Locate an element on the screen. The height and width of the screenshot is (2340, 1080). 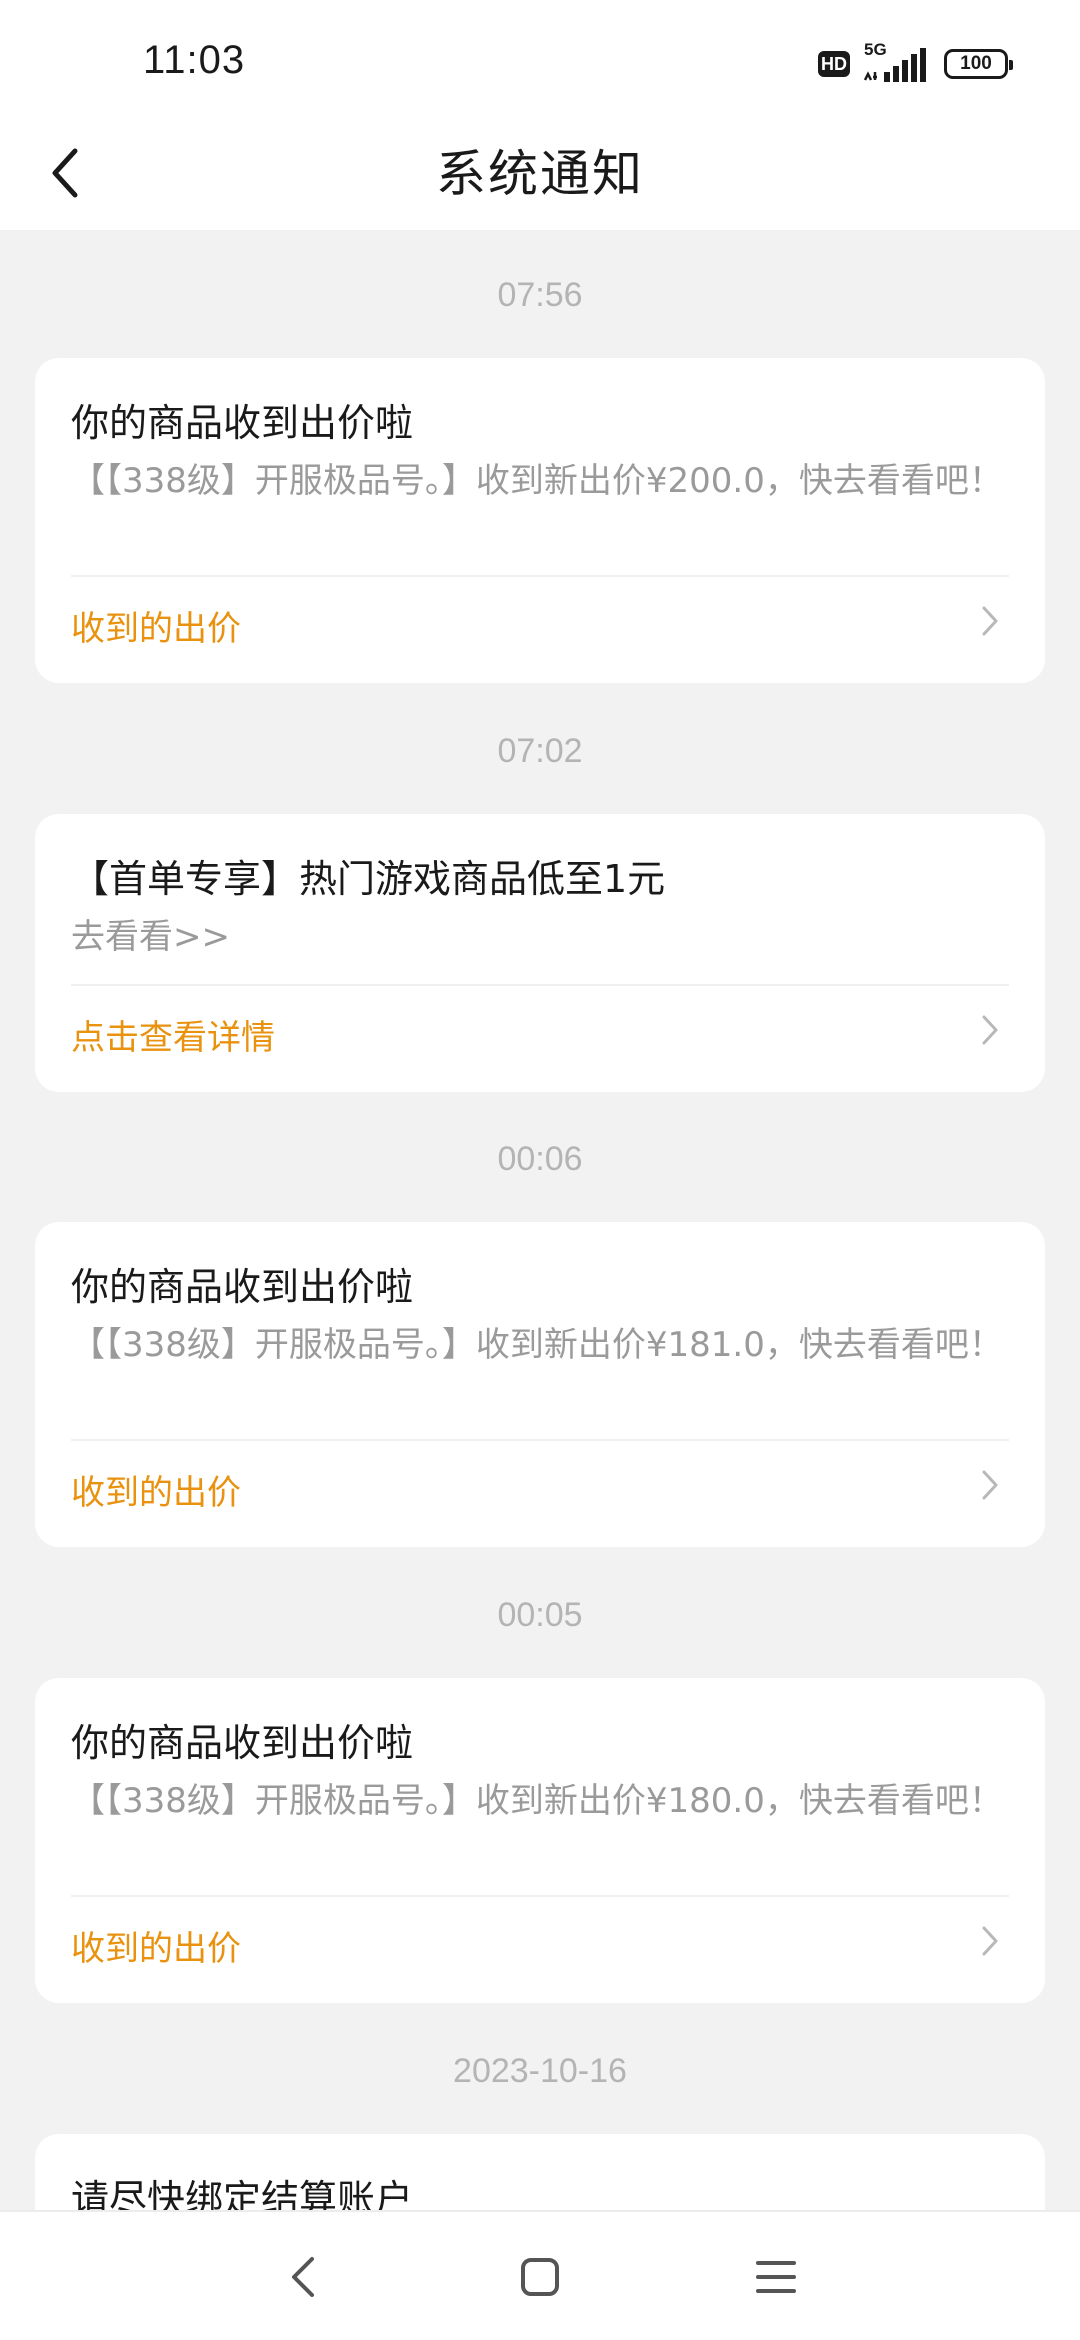
signal-icon: 5G is located at coordinates (897, 62).